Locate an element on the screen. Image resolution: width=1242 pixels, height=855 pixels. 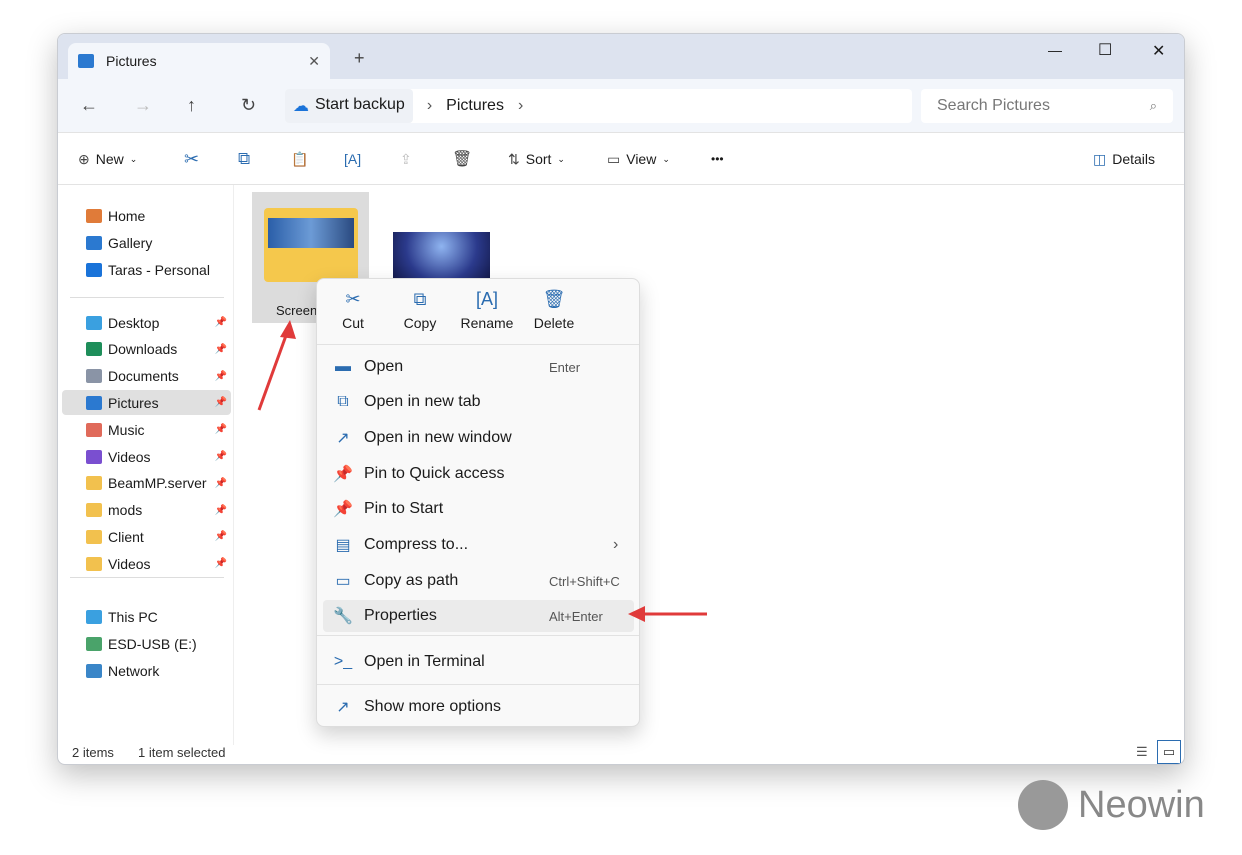
cut-button: ✂ Cut is located at coordinates (353, 310).